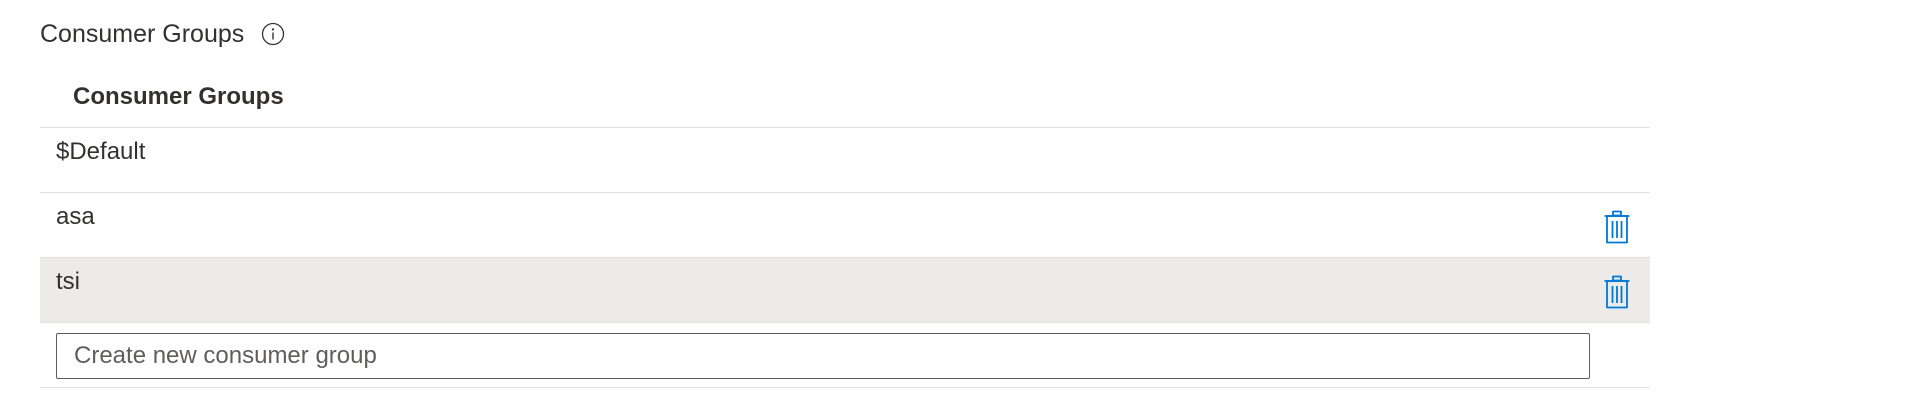  What do you see at coordinates (101, 151) in the screenshot?
I see `consumer-group-name: $Default` at bounding box center [101, 151].